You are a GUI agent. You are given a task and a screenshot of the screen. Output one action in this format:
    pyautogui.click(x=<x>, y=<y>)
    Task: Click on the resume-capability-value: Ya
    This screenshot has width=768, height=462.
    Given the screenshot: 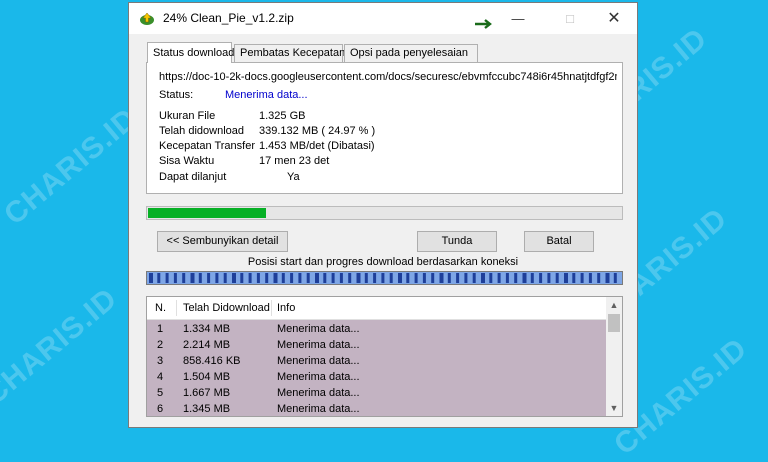 What is the action you would take?
    pyautogui.click(x=293, y=177)
    